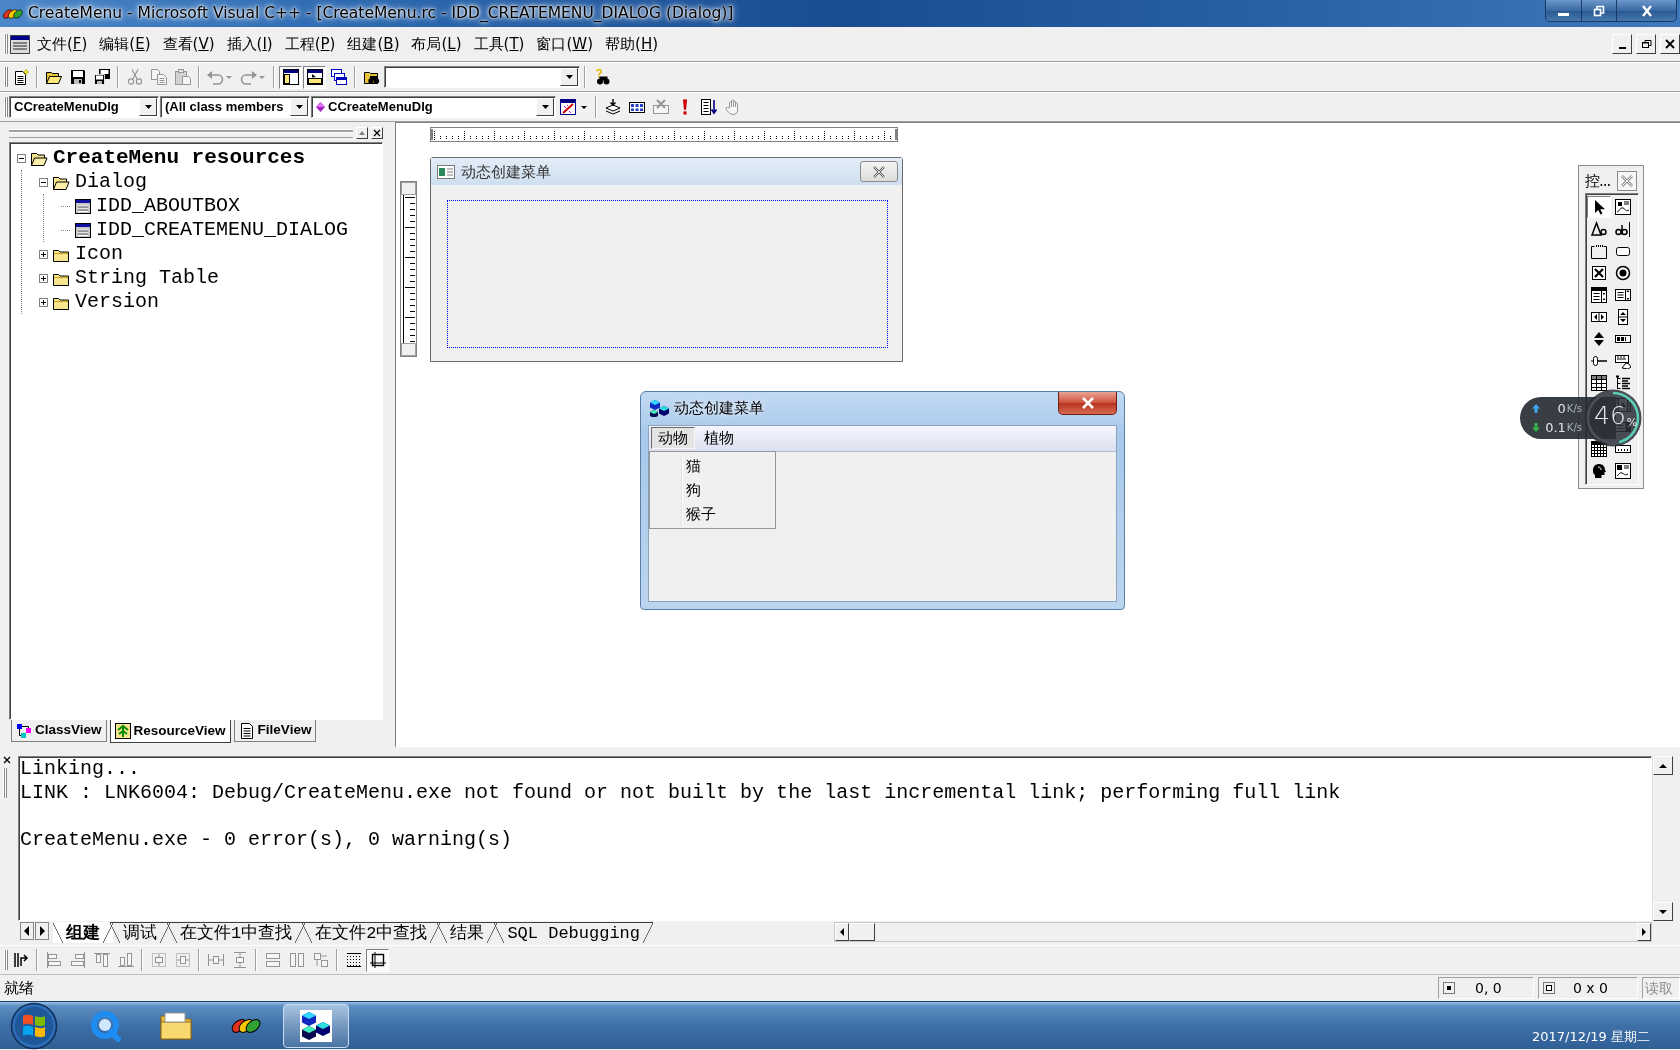 This screenshot has width=1680, height=1050. What do you see at coordinates (1488, 988) in the screenshot?
I see `cursor-position: 0, 0` at bounding box center [1488, 988].